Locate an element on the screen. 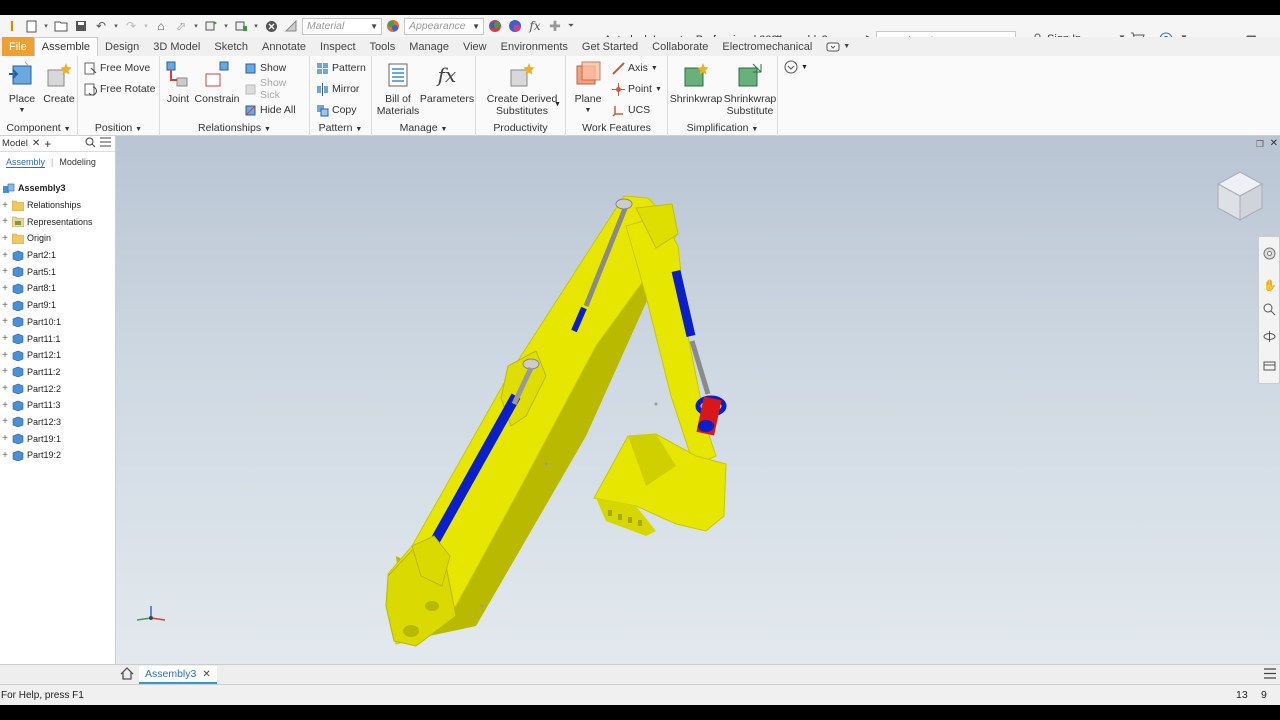 The height and width of the screenshot is (720, 1280). material-swatch-icon is located at coordinates (291, 26).